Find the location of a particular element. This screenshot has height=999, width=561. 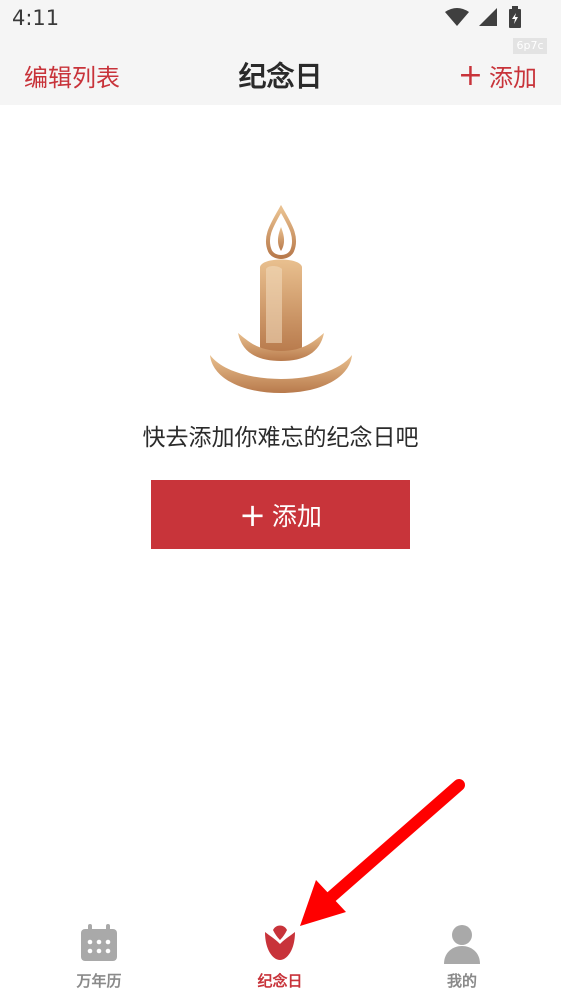

add-anniversary-button: + 添加 is located at coordinates (280, 514).